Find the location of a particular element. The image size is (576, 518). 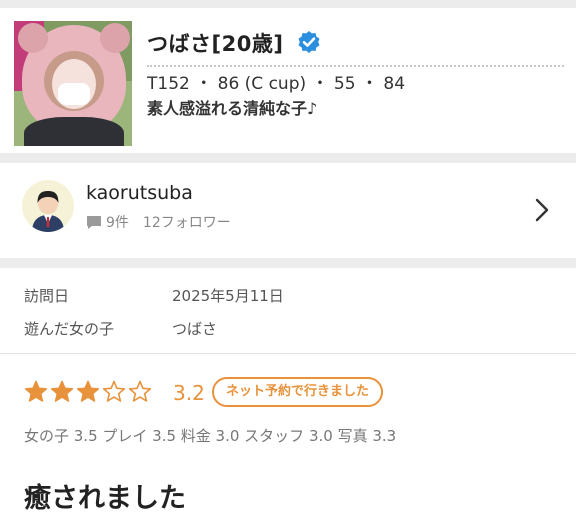

booking-tag: ネット予約で行きました is located at coordinates (298, 392).